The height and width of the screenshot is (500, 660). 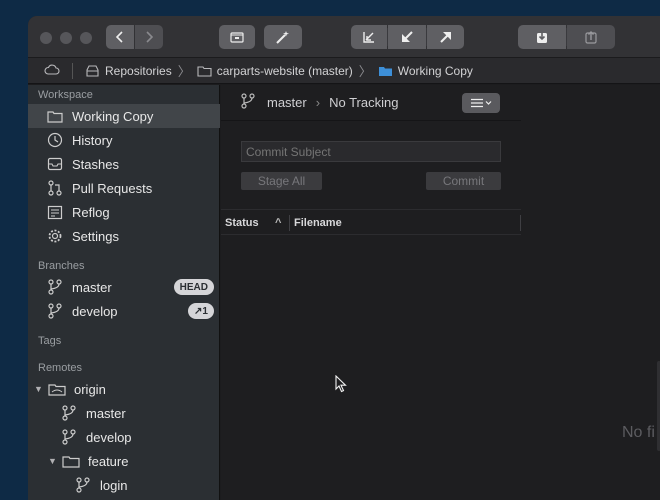 I want to click on list-menu-icon, so click(x=481, y=103).